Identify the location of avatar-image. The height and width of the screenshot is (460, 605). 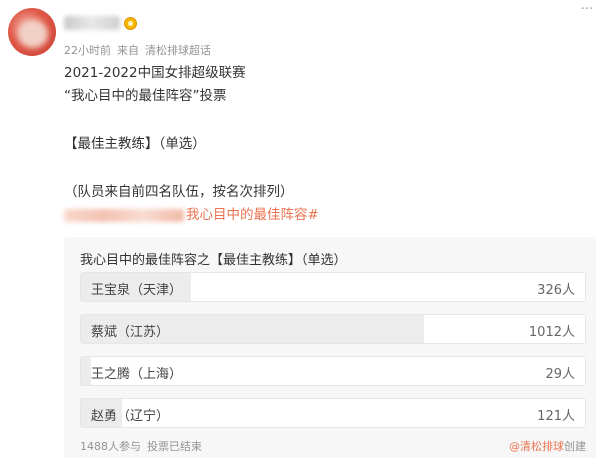
(33, 34).